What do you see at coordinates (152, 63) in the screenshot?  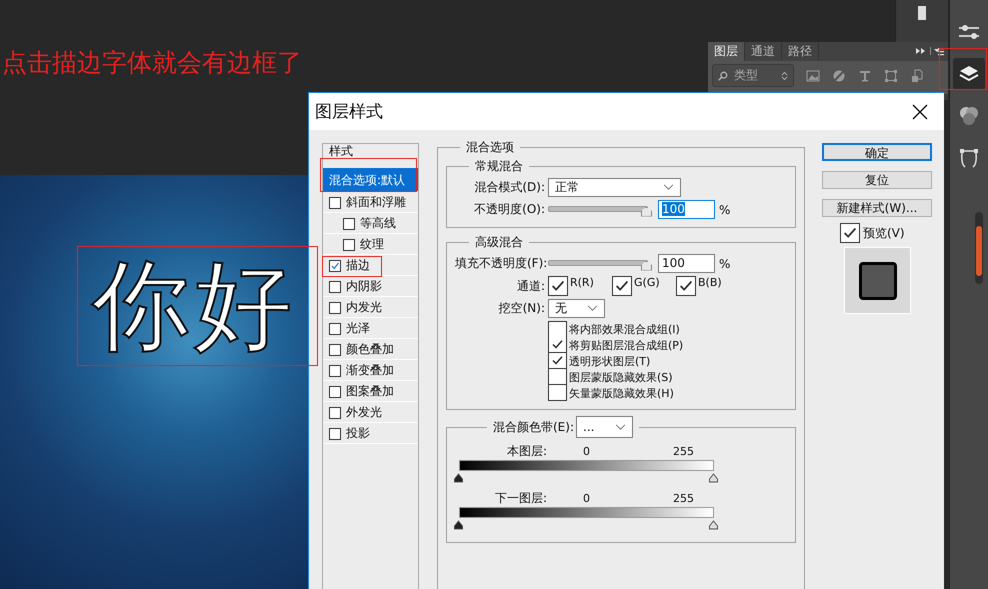 I see `annotation-text: 点击描边字体就会有边框了` at bounding box center [152, 63].